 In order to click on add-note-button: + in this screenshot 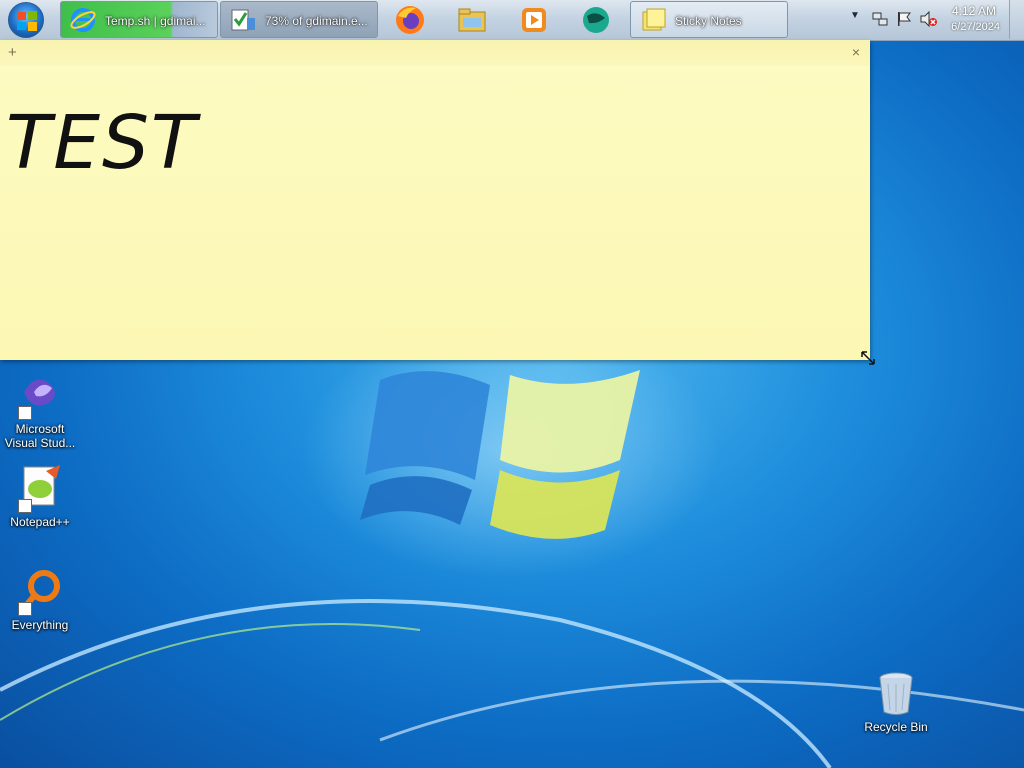, I will do `click(12, 52)`.